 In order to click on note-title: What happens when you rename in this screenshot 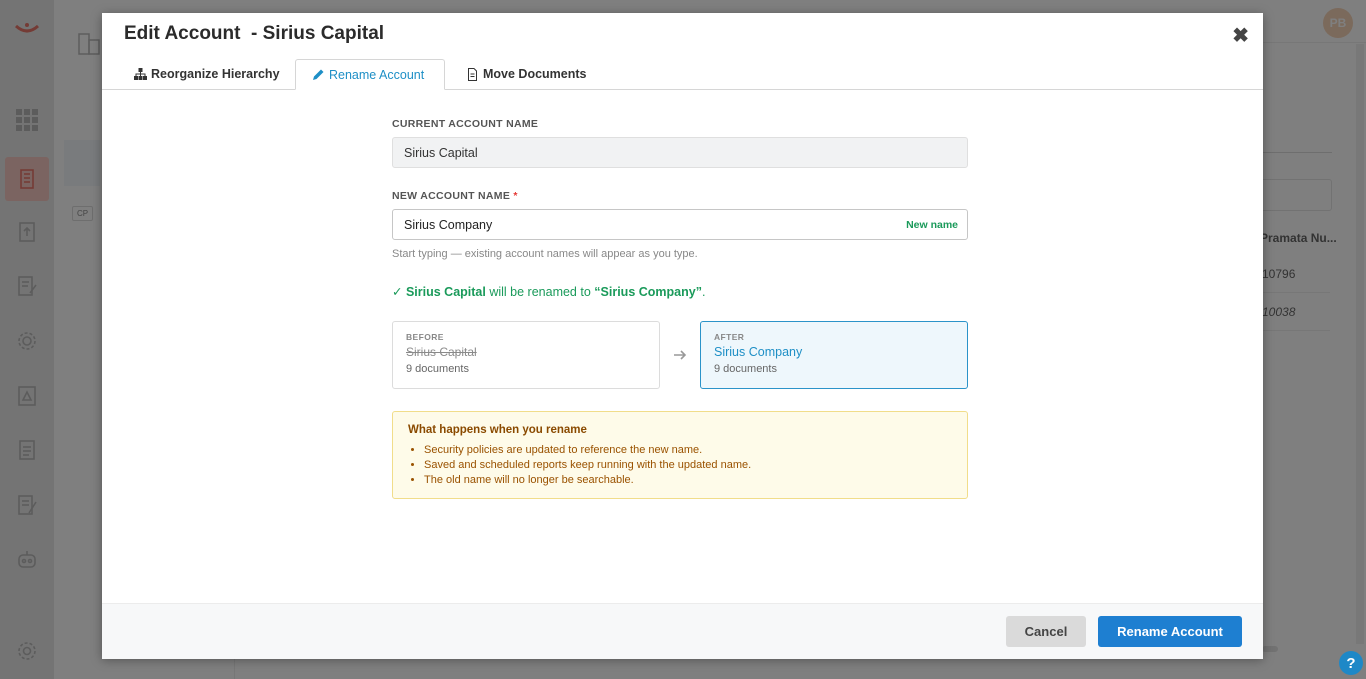, I will do `click(497, 430)`.